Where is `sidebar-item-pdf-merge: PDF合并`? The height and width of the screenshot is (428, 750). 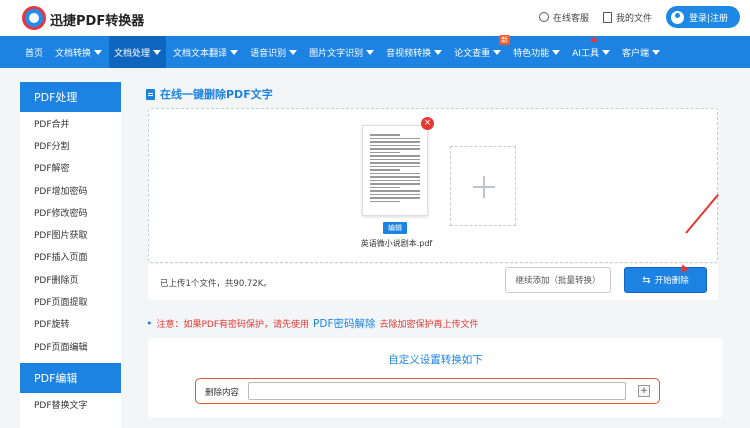 sidebar-item-pdf-merge: PDF合并 is located at coordinates (70, 123).